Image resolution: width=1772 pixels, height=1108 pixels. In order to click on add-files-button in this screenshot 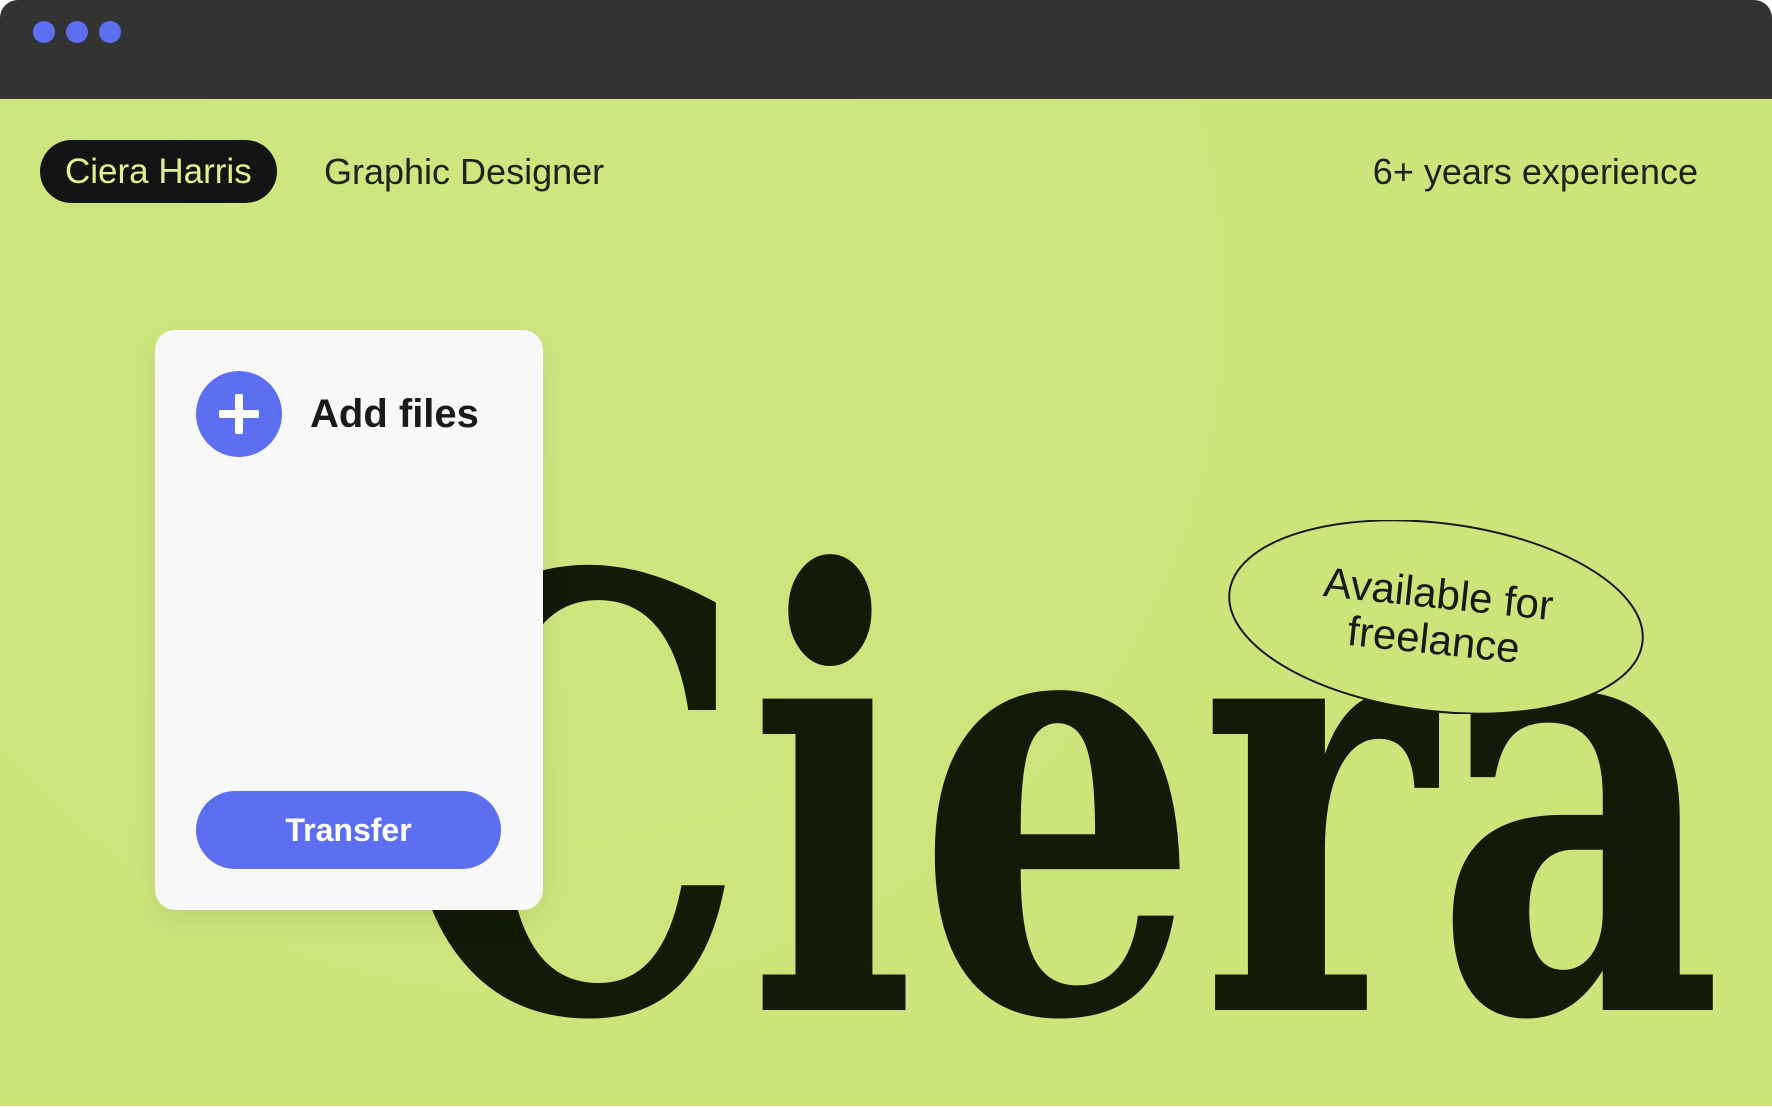, I will do `click(239, 414)`.